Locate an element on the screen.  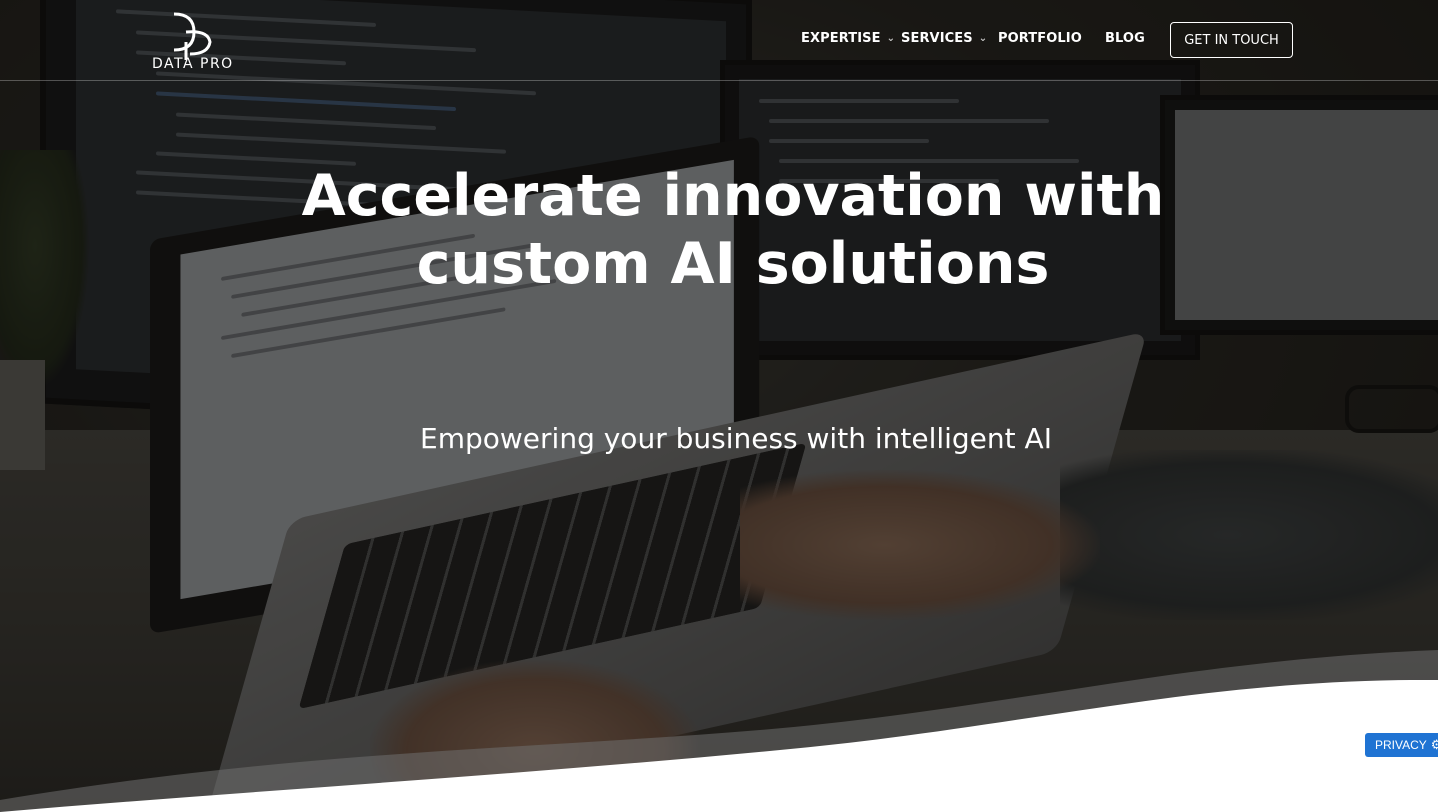
logo-mark-icon is located at coordinates (192, 40).